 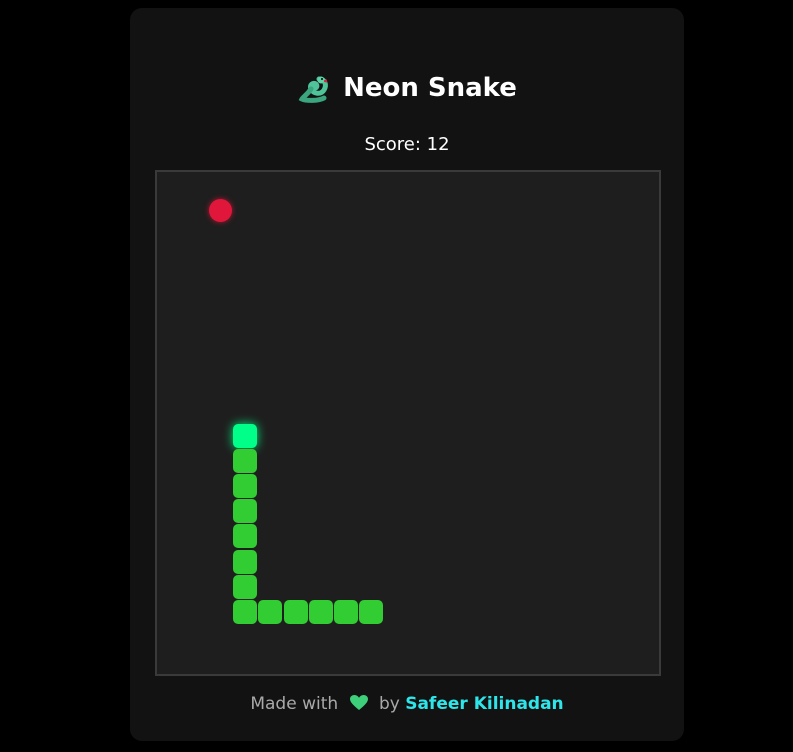 I want to click on snake-head, so click(x=245, y=436).